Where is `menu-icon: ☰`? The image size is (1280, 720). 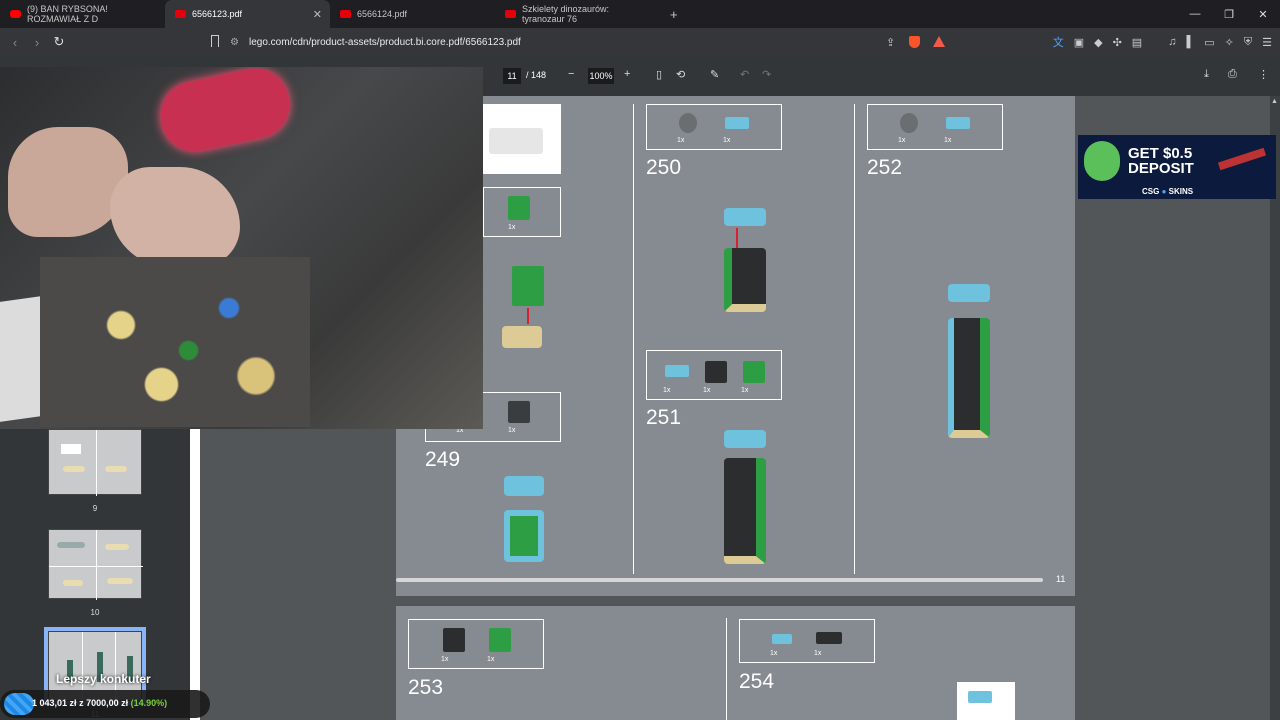
menu-icon: ☰ is located at coordinates (1267, 42).